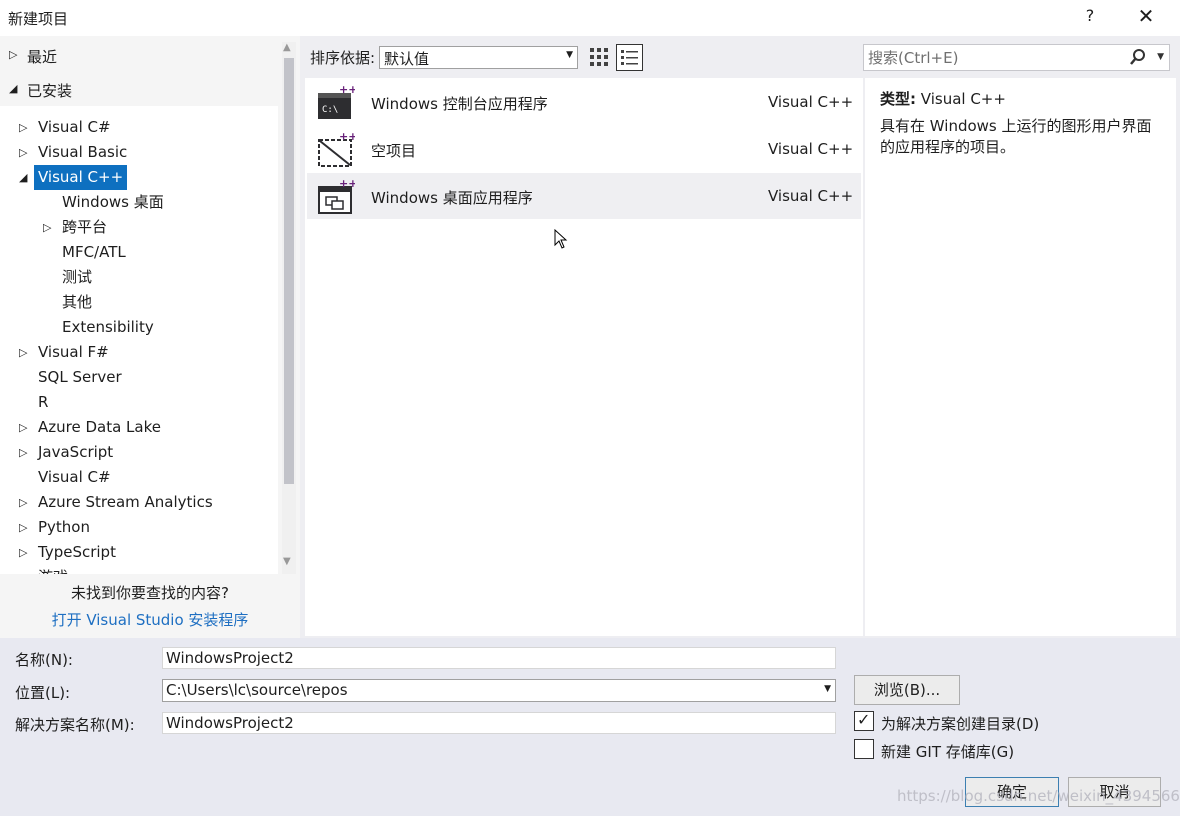  I want to click on detail-type: 类型: Visual C++, so click(943, 98).